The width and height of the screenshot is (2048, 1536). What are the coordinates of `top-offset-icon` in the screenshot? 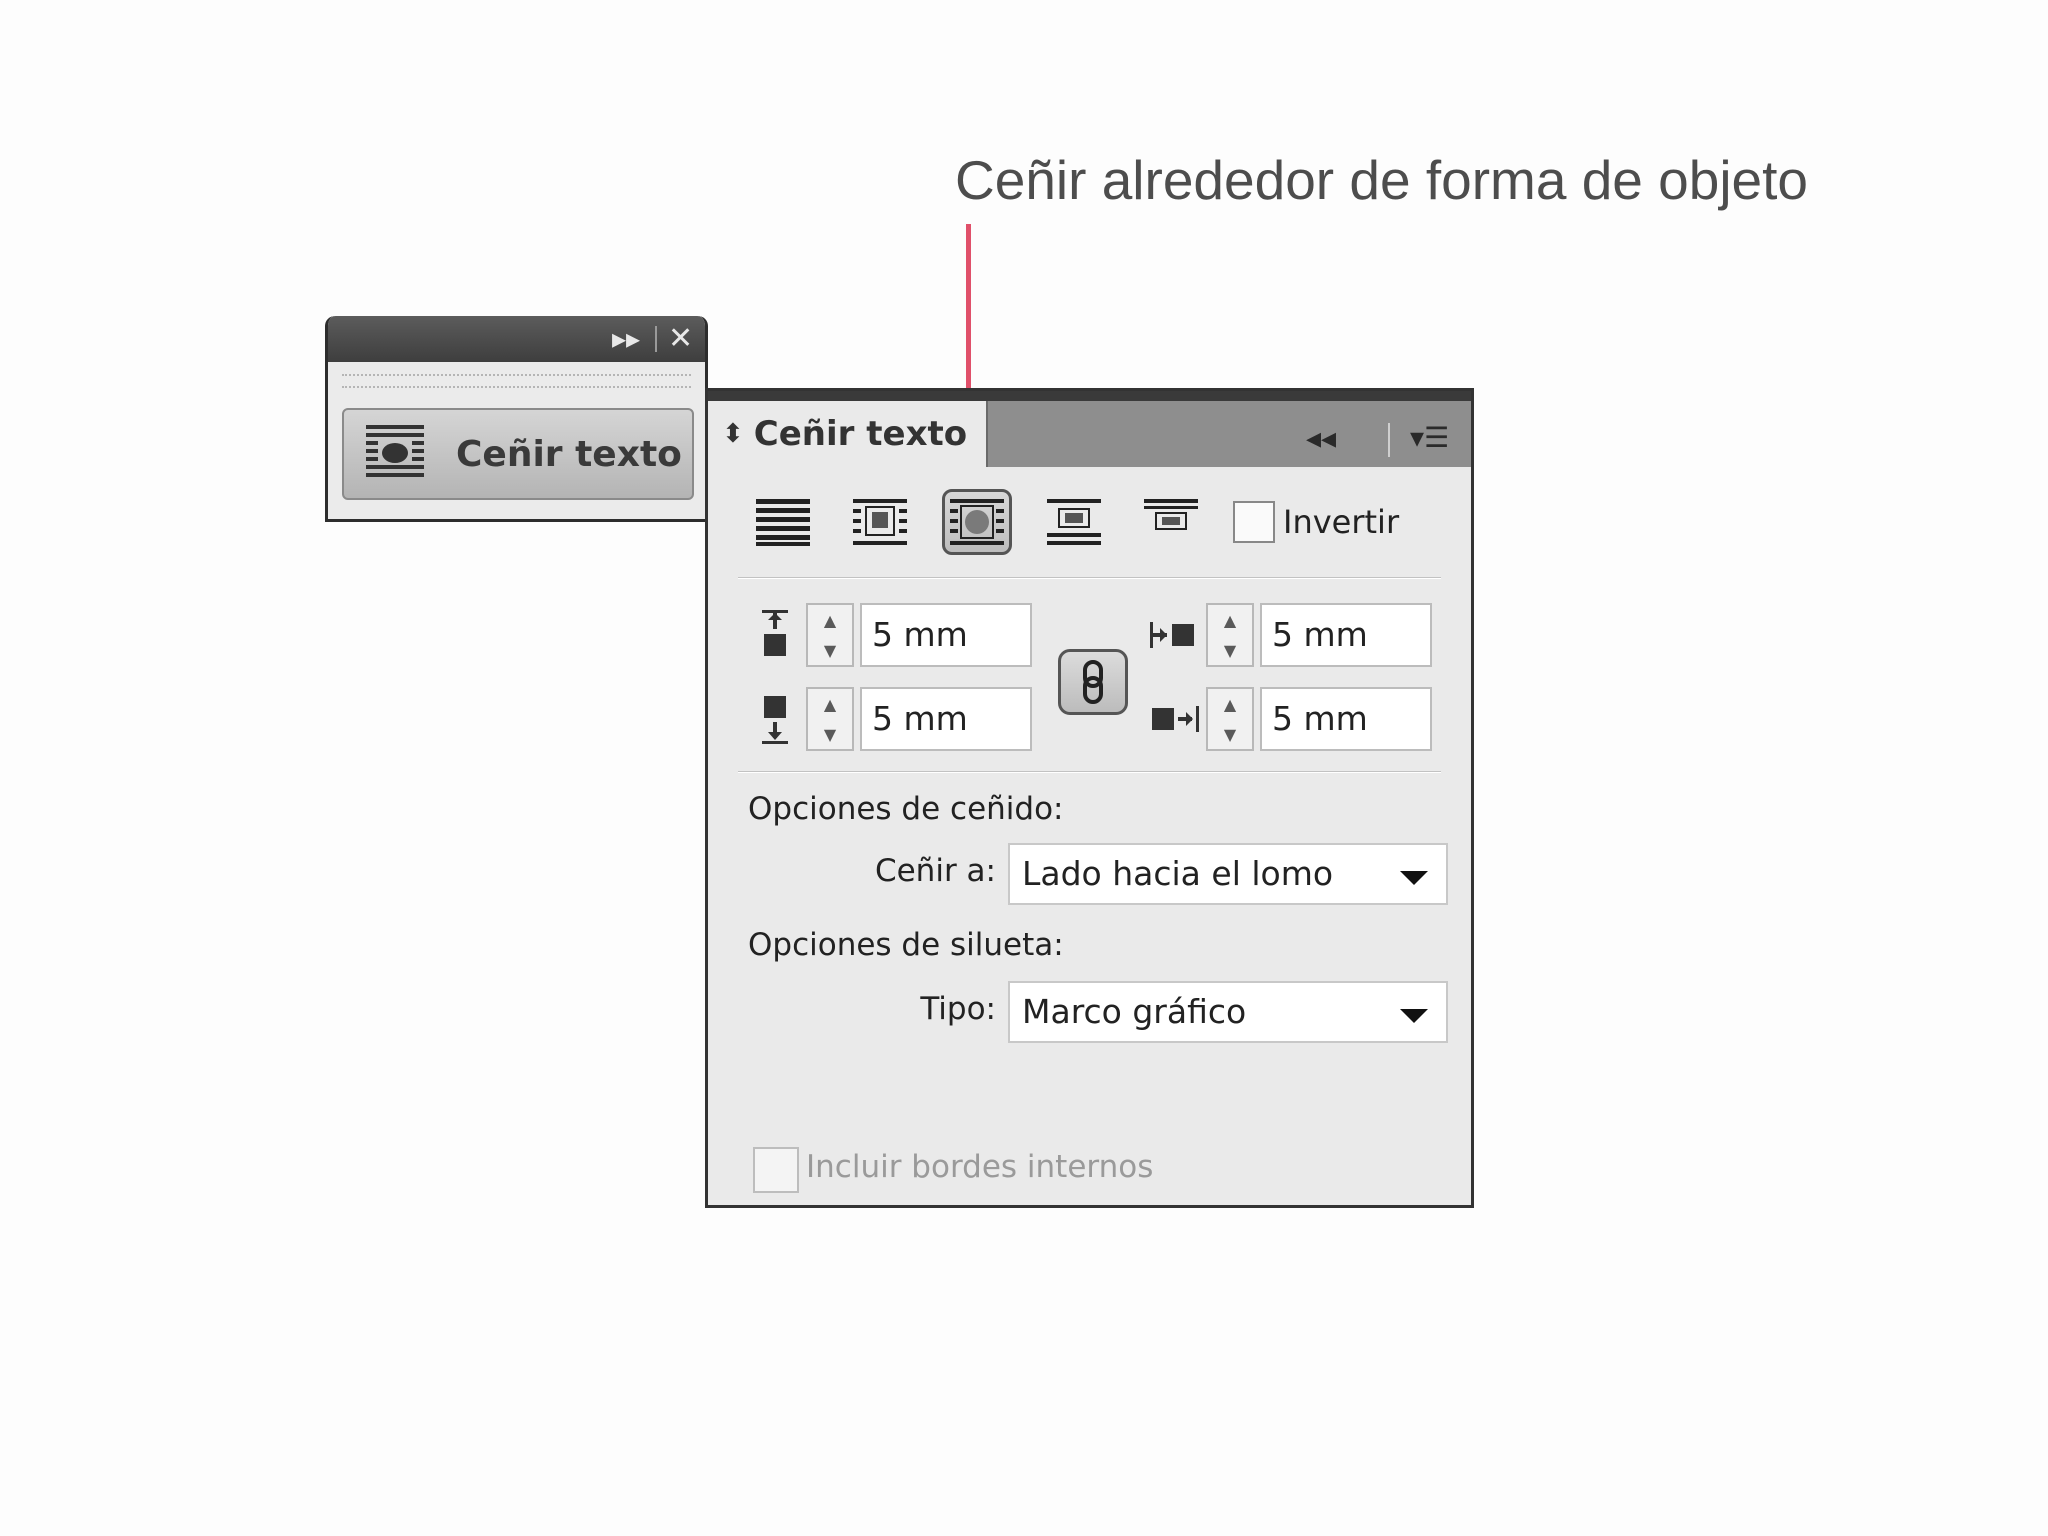 It's located at (775, 635).